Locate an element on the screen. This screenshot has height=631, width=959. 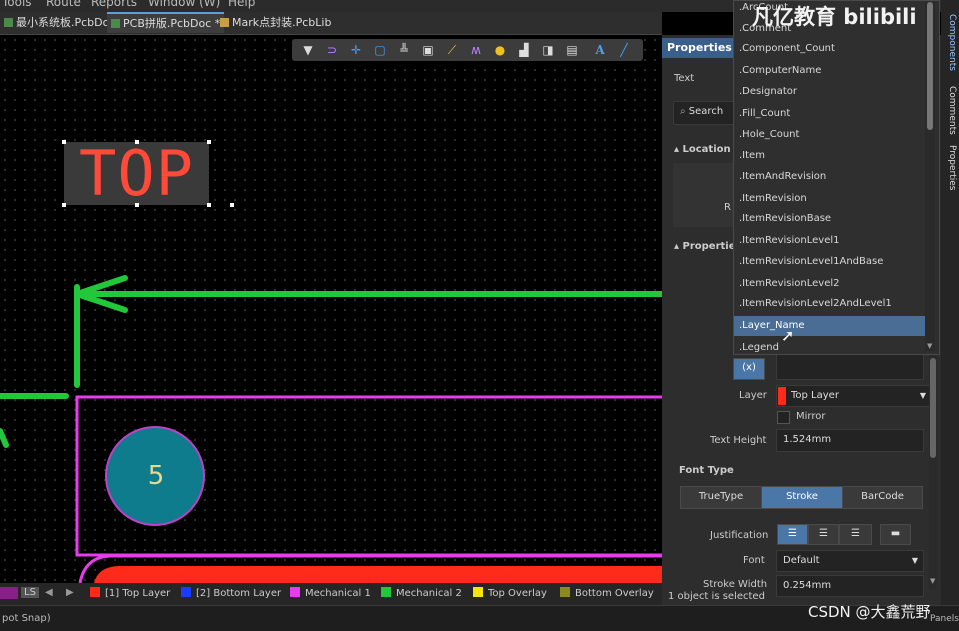
location-stub: R is located at coordinates (727, 207).